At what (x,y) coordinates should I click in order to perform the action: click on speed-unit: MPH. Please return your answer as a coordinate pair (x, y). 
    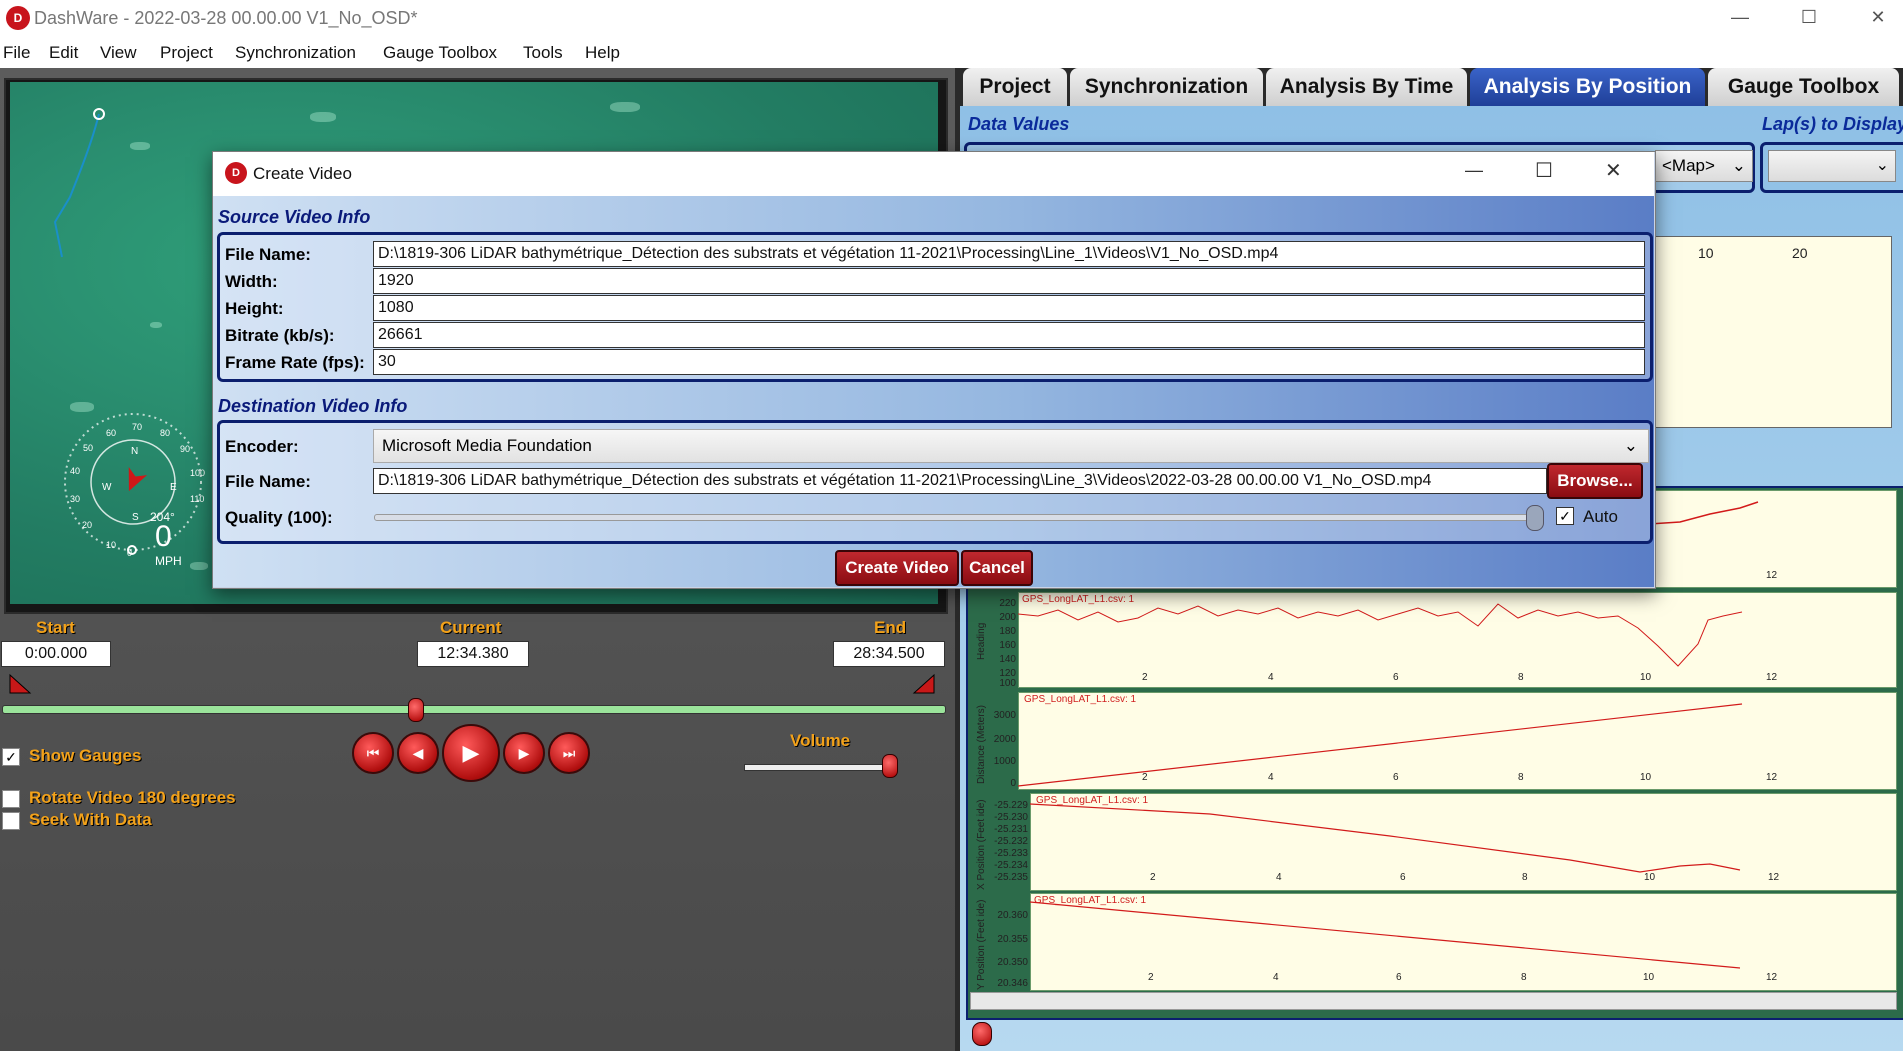
    Looking at the image, I should click on (168, 561).